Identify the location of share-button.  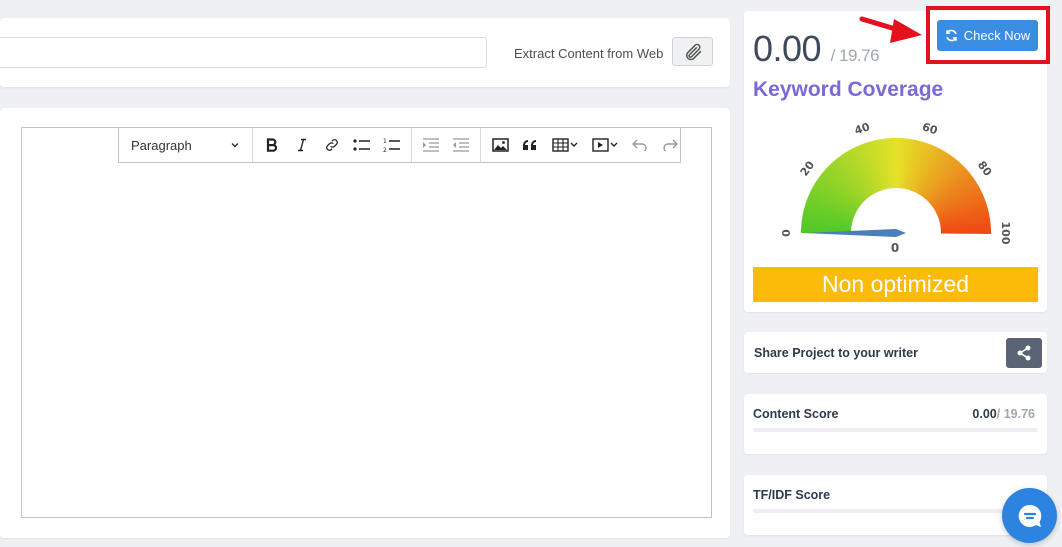
(1024, 353).